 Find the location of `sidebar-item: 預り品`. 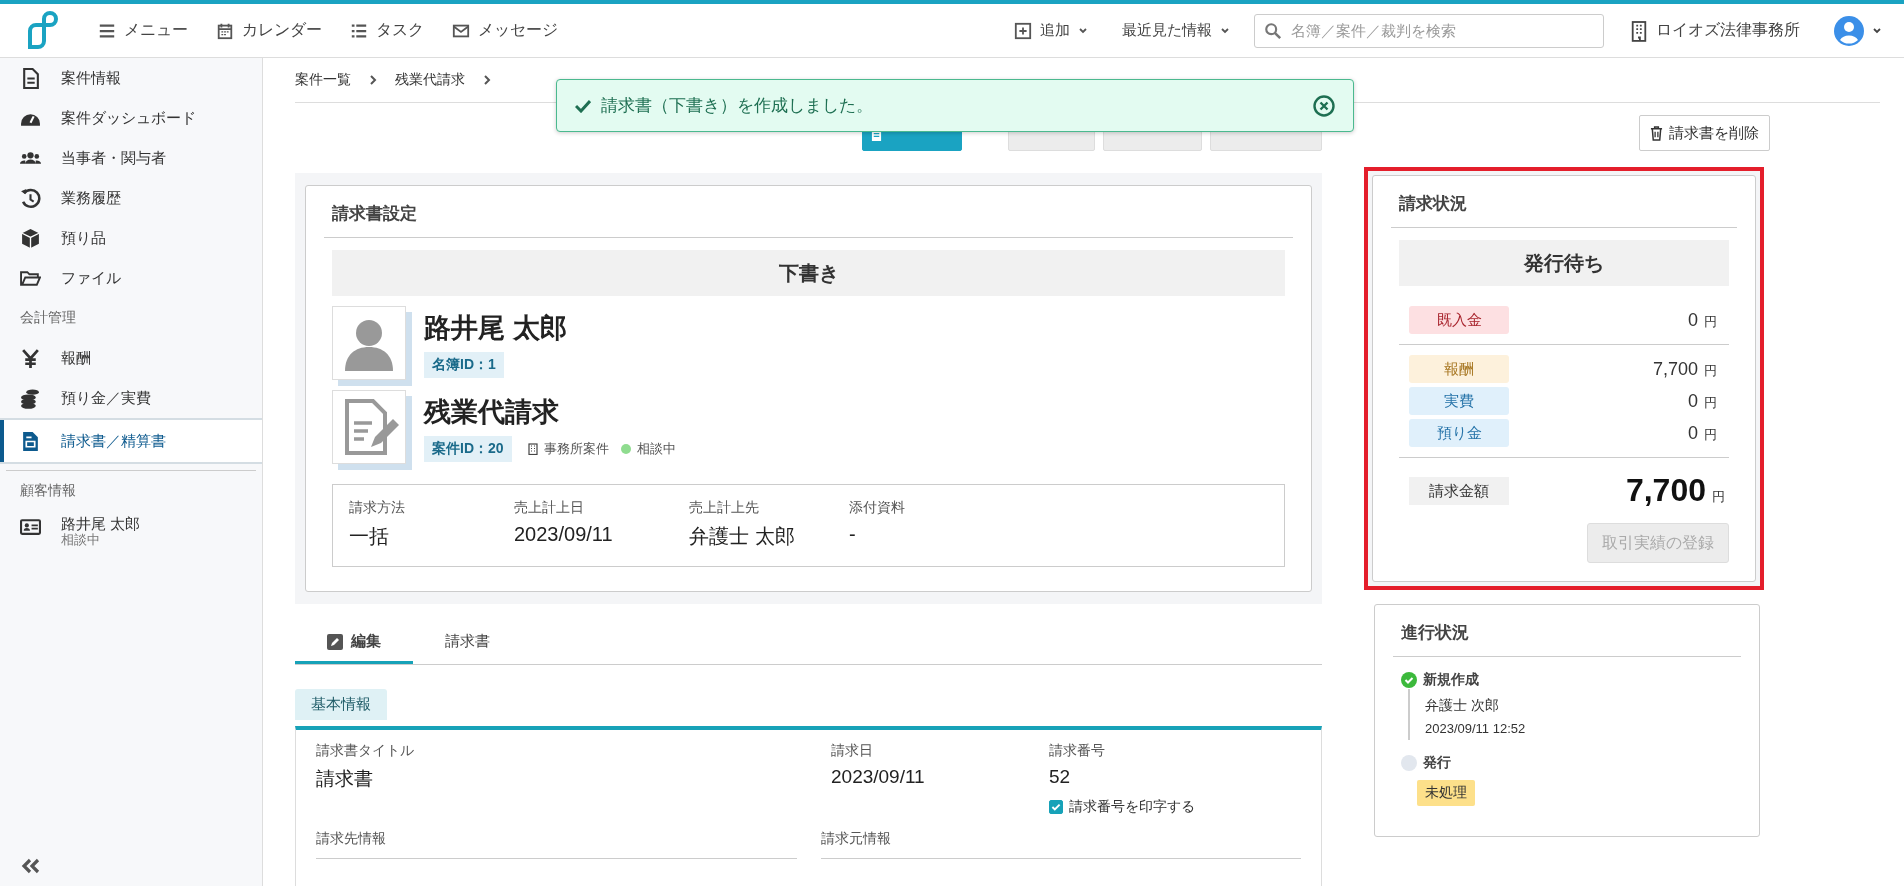

sidebar-item: 預り品 is located at coordinates (131, 238).